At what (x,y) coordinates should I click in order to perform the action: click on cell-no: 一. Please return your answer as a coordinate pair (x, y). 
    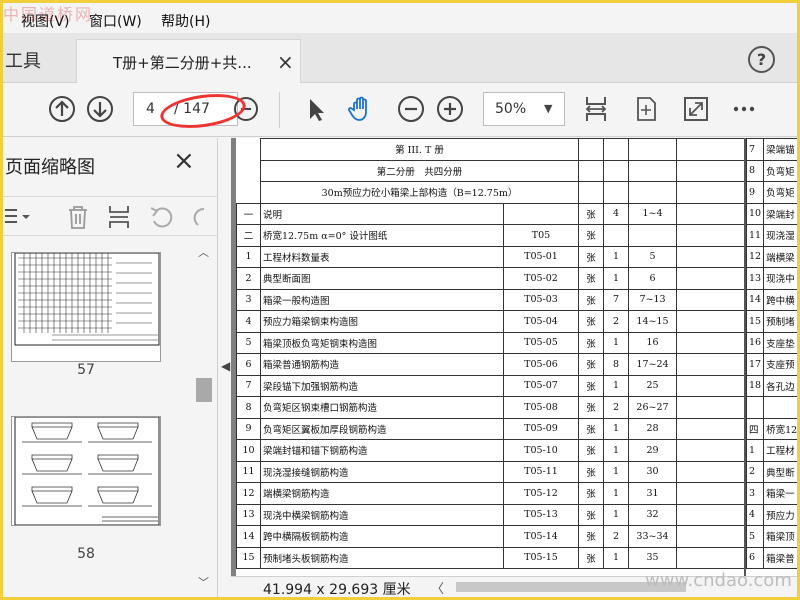
    Looking at the image, I should click on (248, 213).